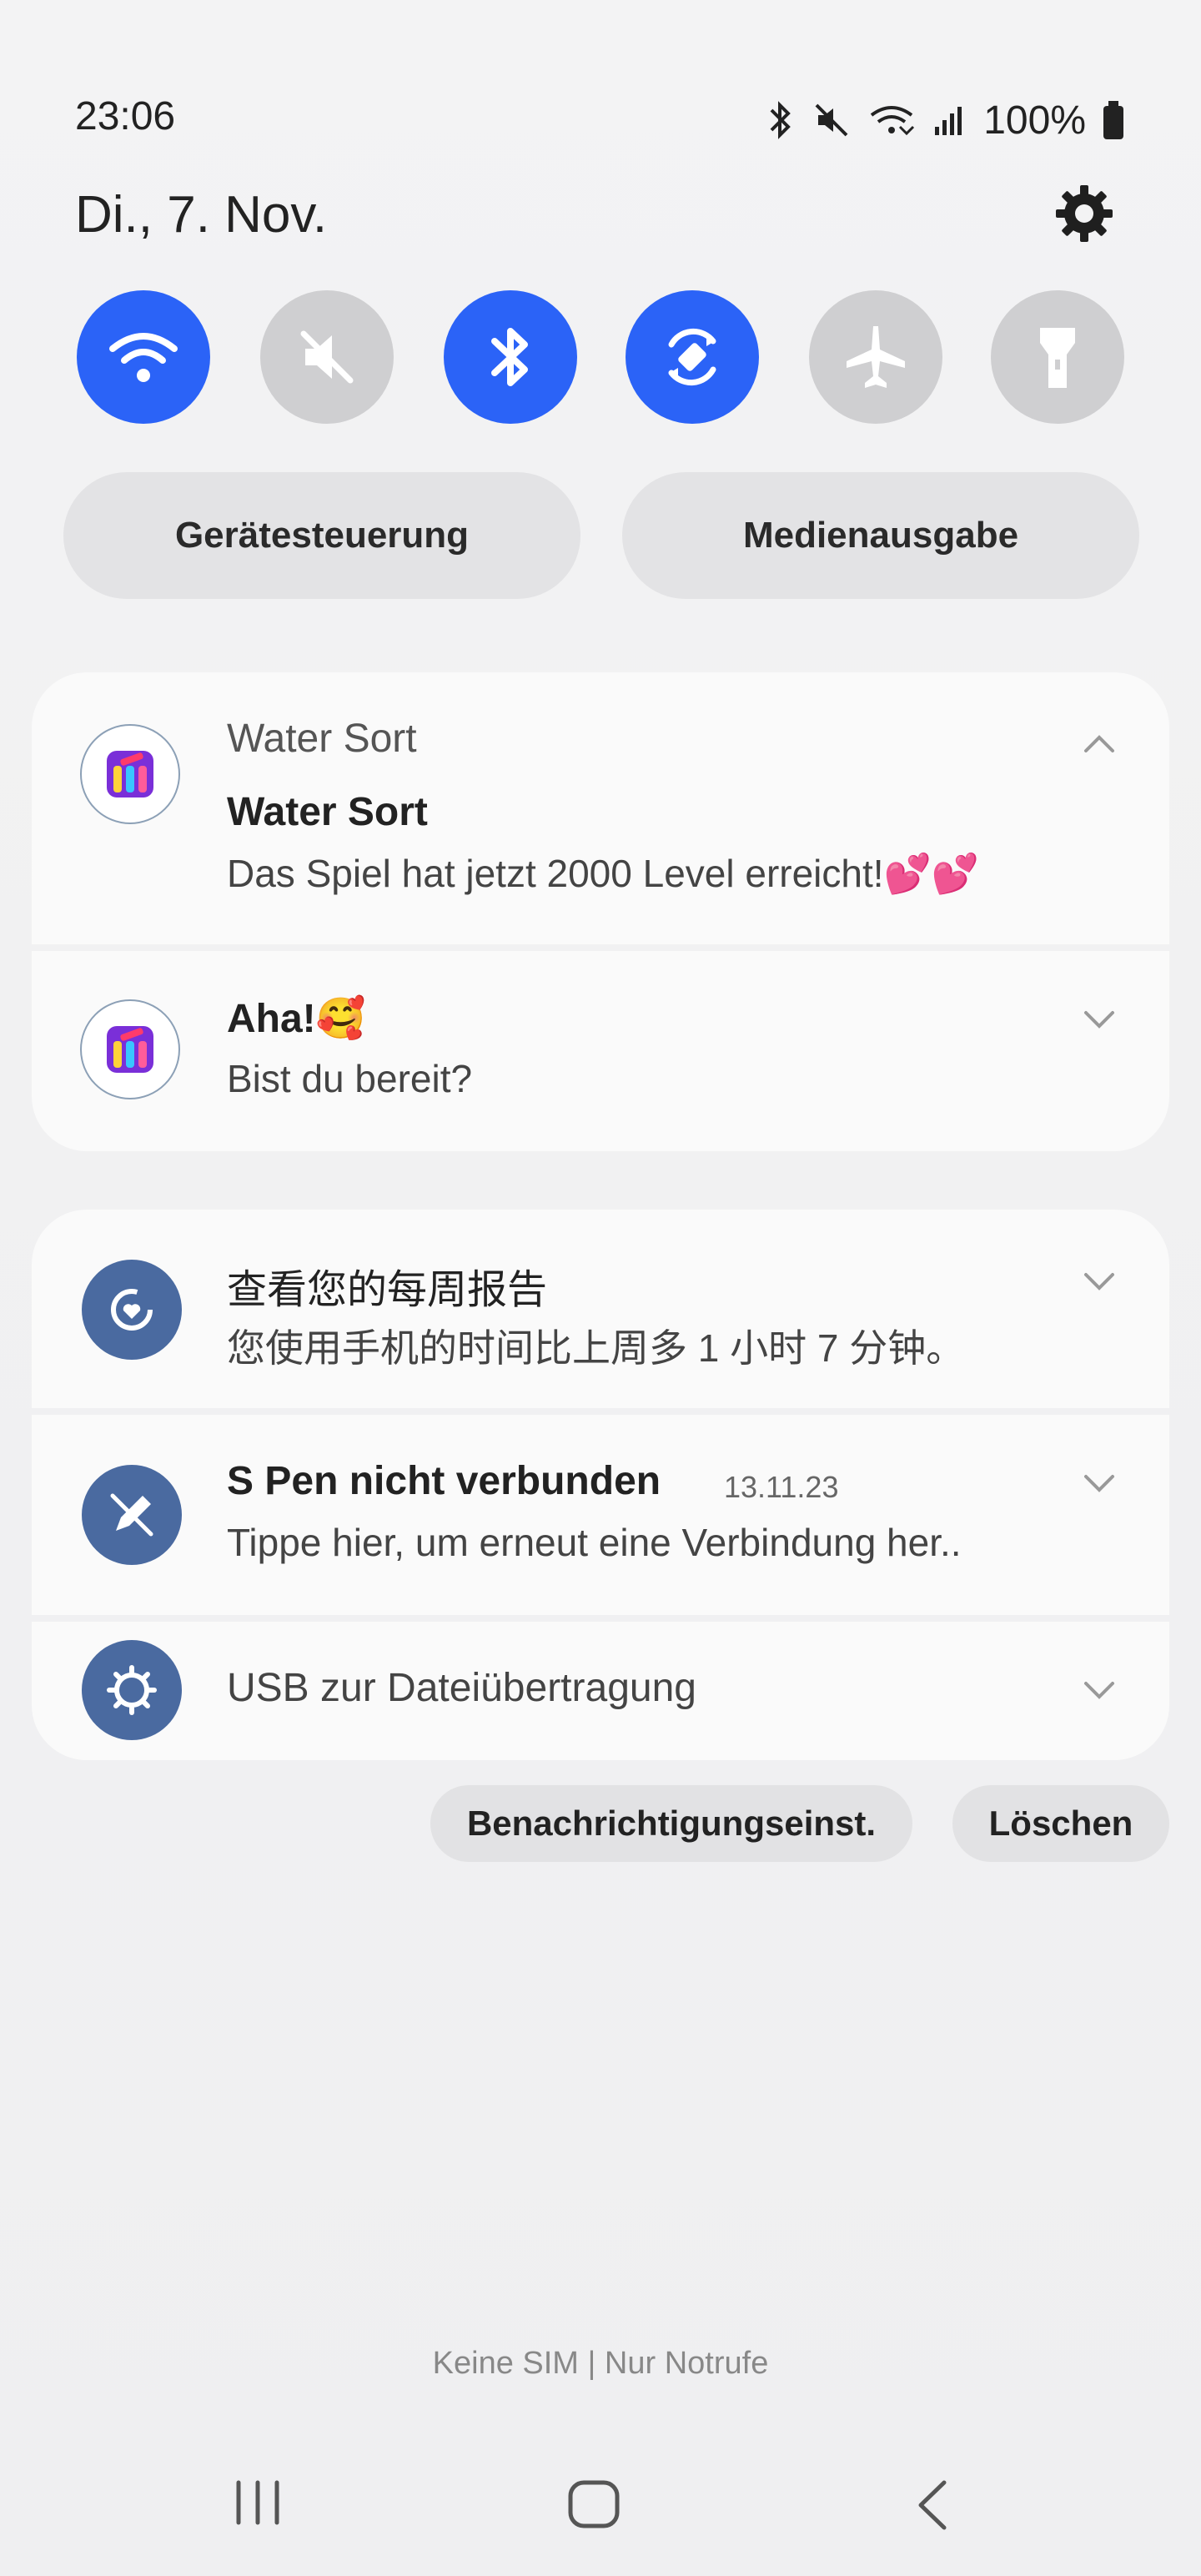  I want to click on usb-notification: USB zur Dateiübertragung, so click(601, 1691).